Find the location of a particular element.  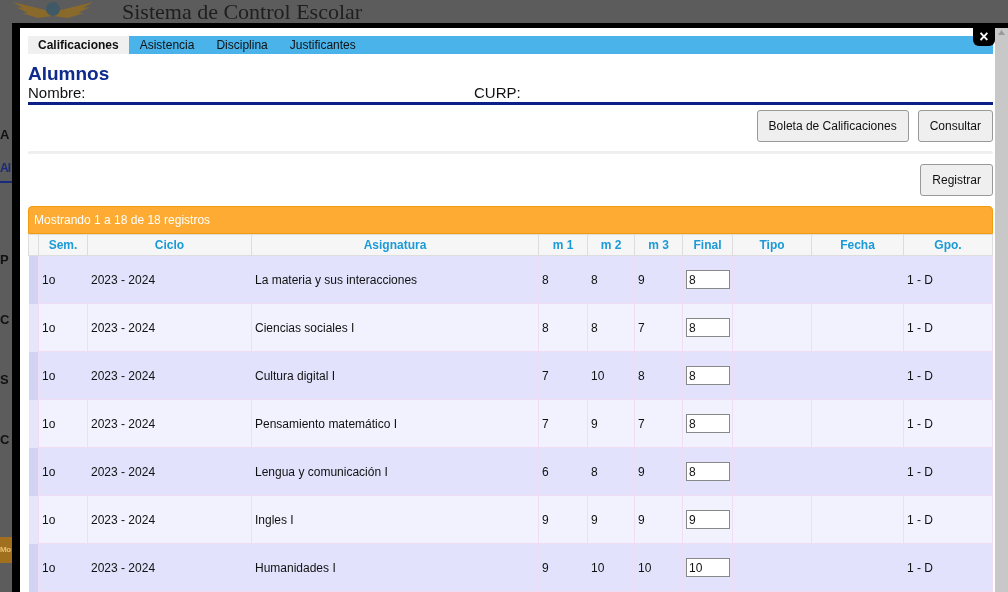

field-label: P is located at coordinates (5, 260).